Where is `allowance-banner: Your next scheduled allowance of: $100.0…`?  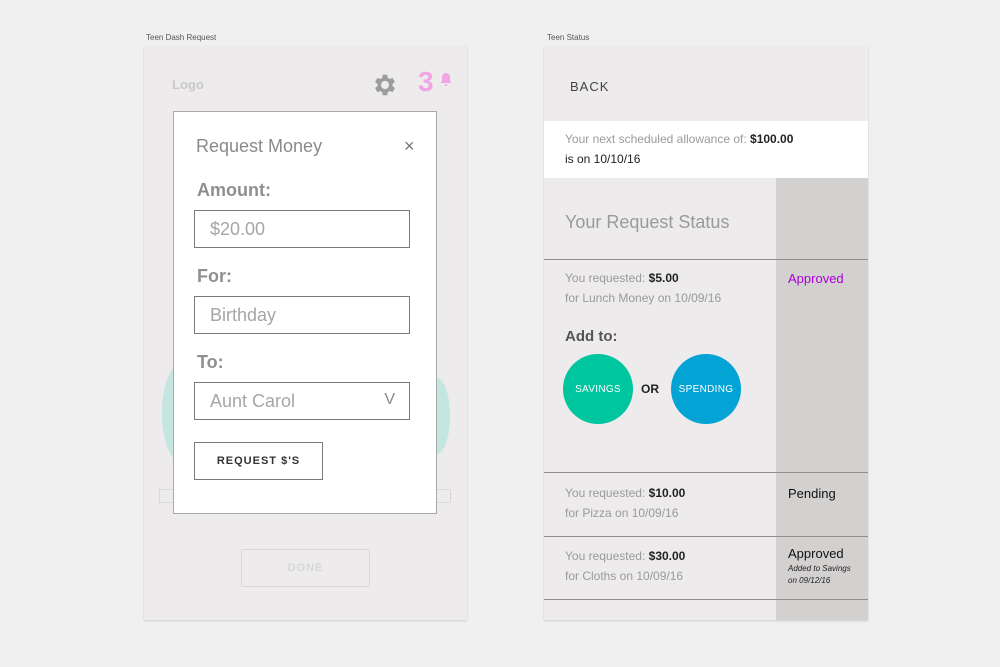
allowance-banner: Your next scheduled allowance of: $100.0… is located at coordinates (706, 149).